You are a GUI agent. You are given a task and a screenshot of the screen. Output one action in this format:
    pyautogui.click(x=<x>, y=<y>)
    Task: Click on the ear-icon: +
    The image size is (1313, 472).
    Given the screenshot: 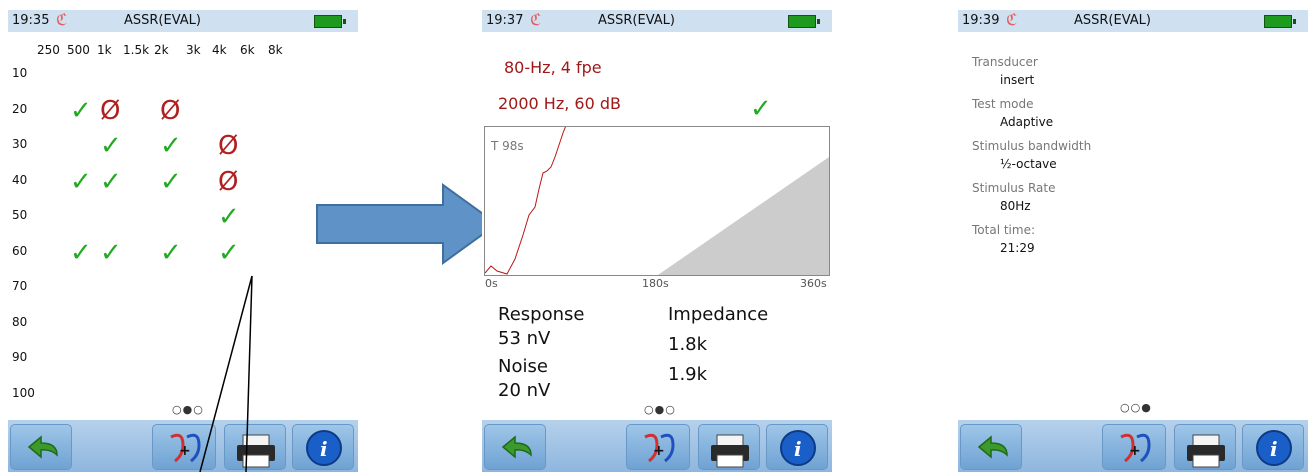 What is the action you would take?
    pyautogui.click(x=1135, y=448)
    